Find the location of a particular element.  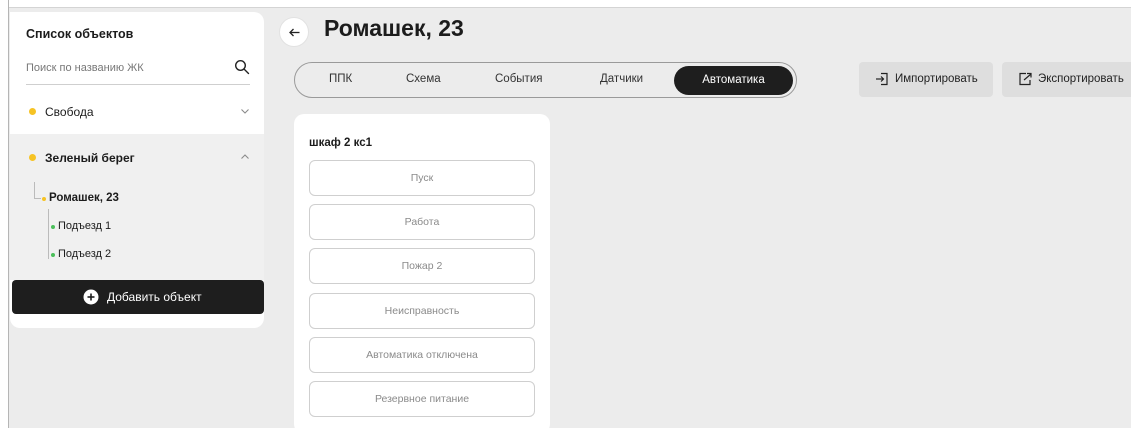

add-object-button: Добавить объект is located at coordinates (138, 297).